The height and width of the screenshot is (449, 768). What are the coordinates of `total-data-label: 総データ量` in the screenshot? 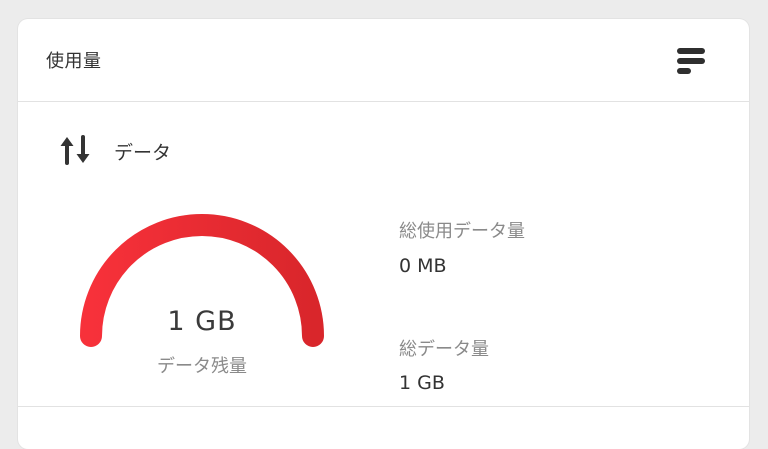 It's located at (444, 349).